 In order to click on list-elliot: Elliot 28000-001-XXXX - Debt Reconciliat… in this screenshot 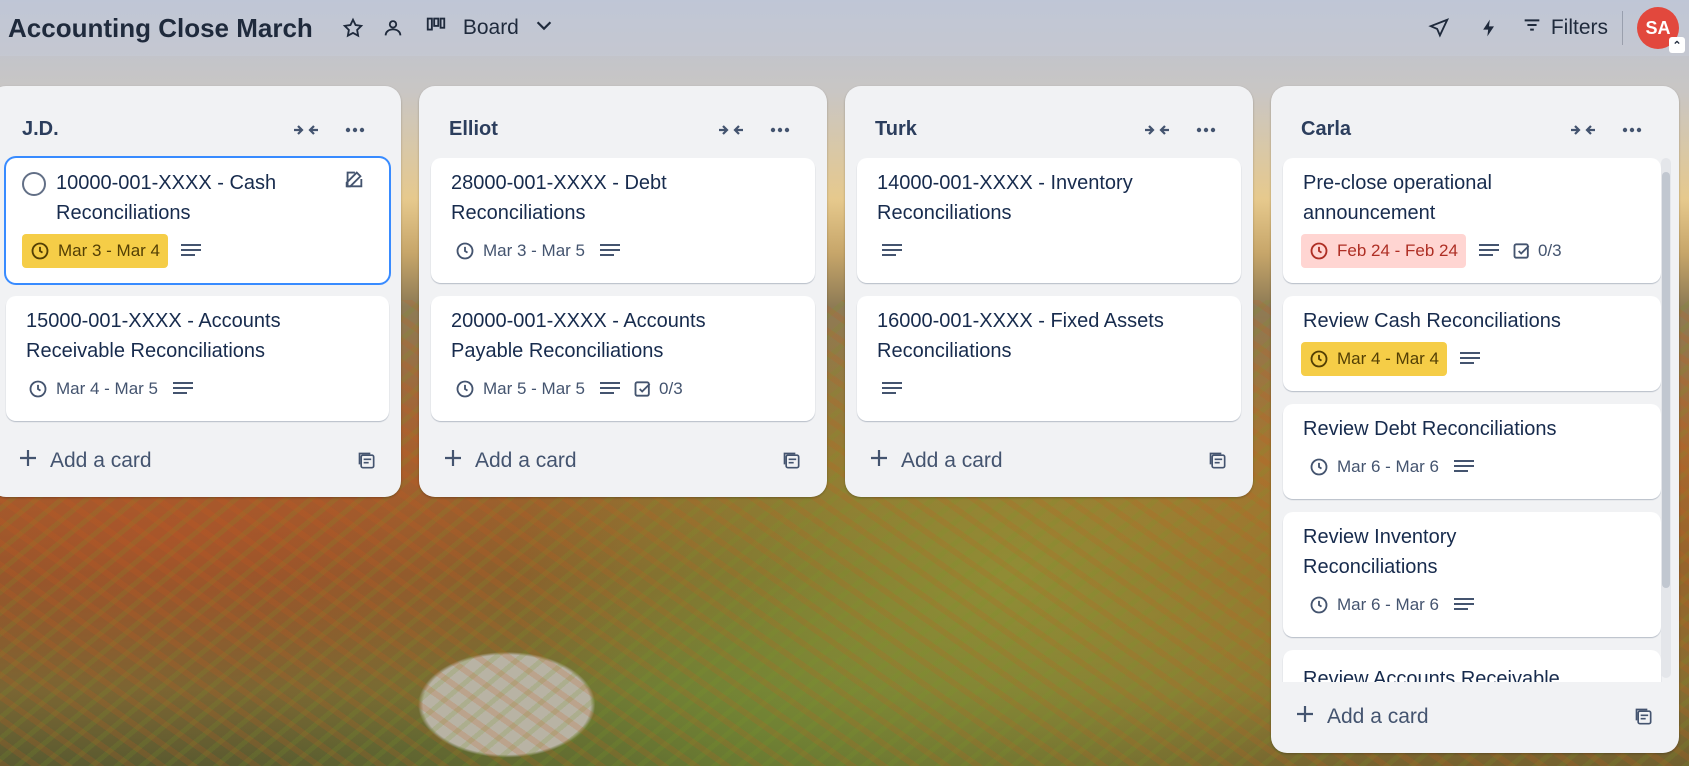, I will do `click(623, 291)`.